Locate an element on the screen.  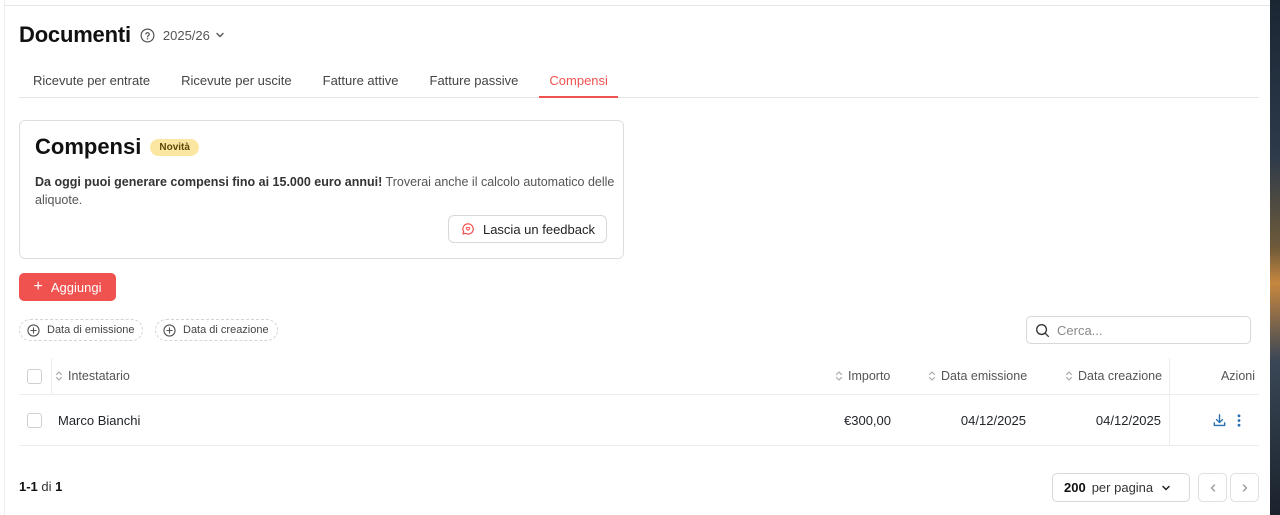
cell-importo: €300,00 is located at coordinates (867, 420).